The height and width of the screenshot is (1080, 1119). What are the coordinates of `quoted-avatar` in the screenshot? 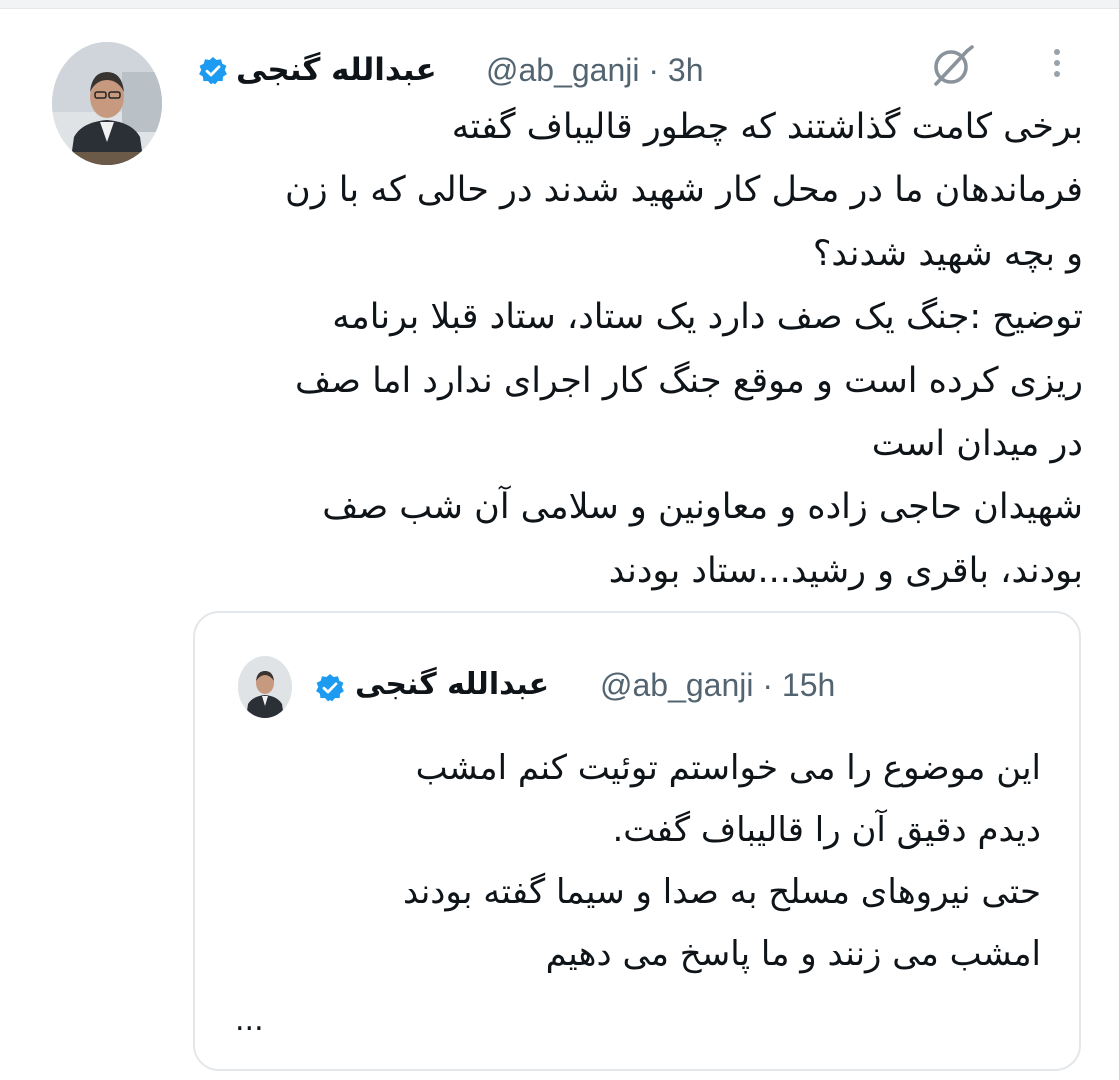 It's located at (265, 687).